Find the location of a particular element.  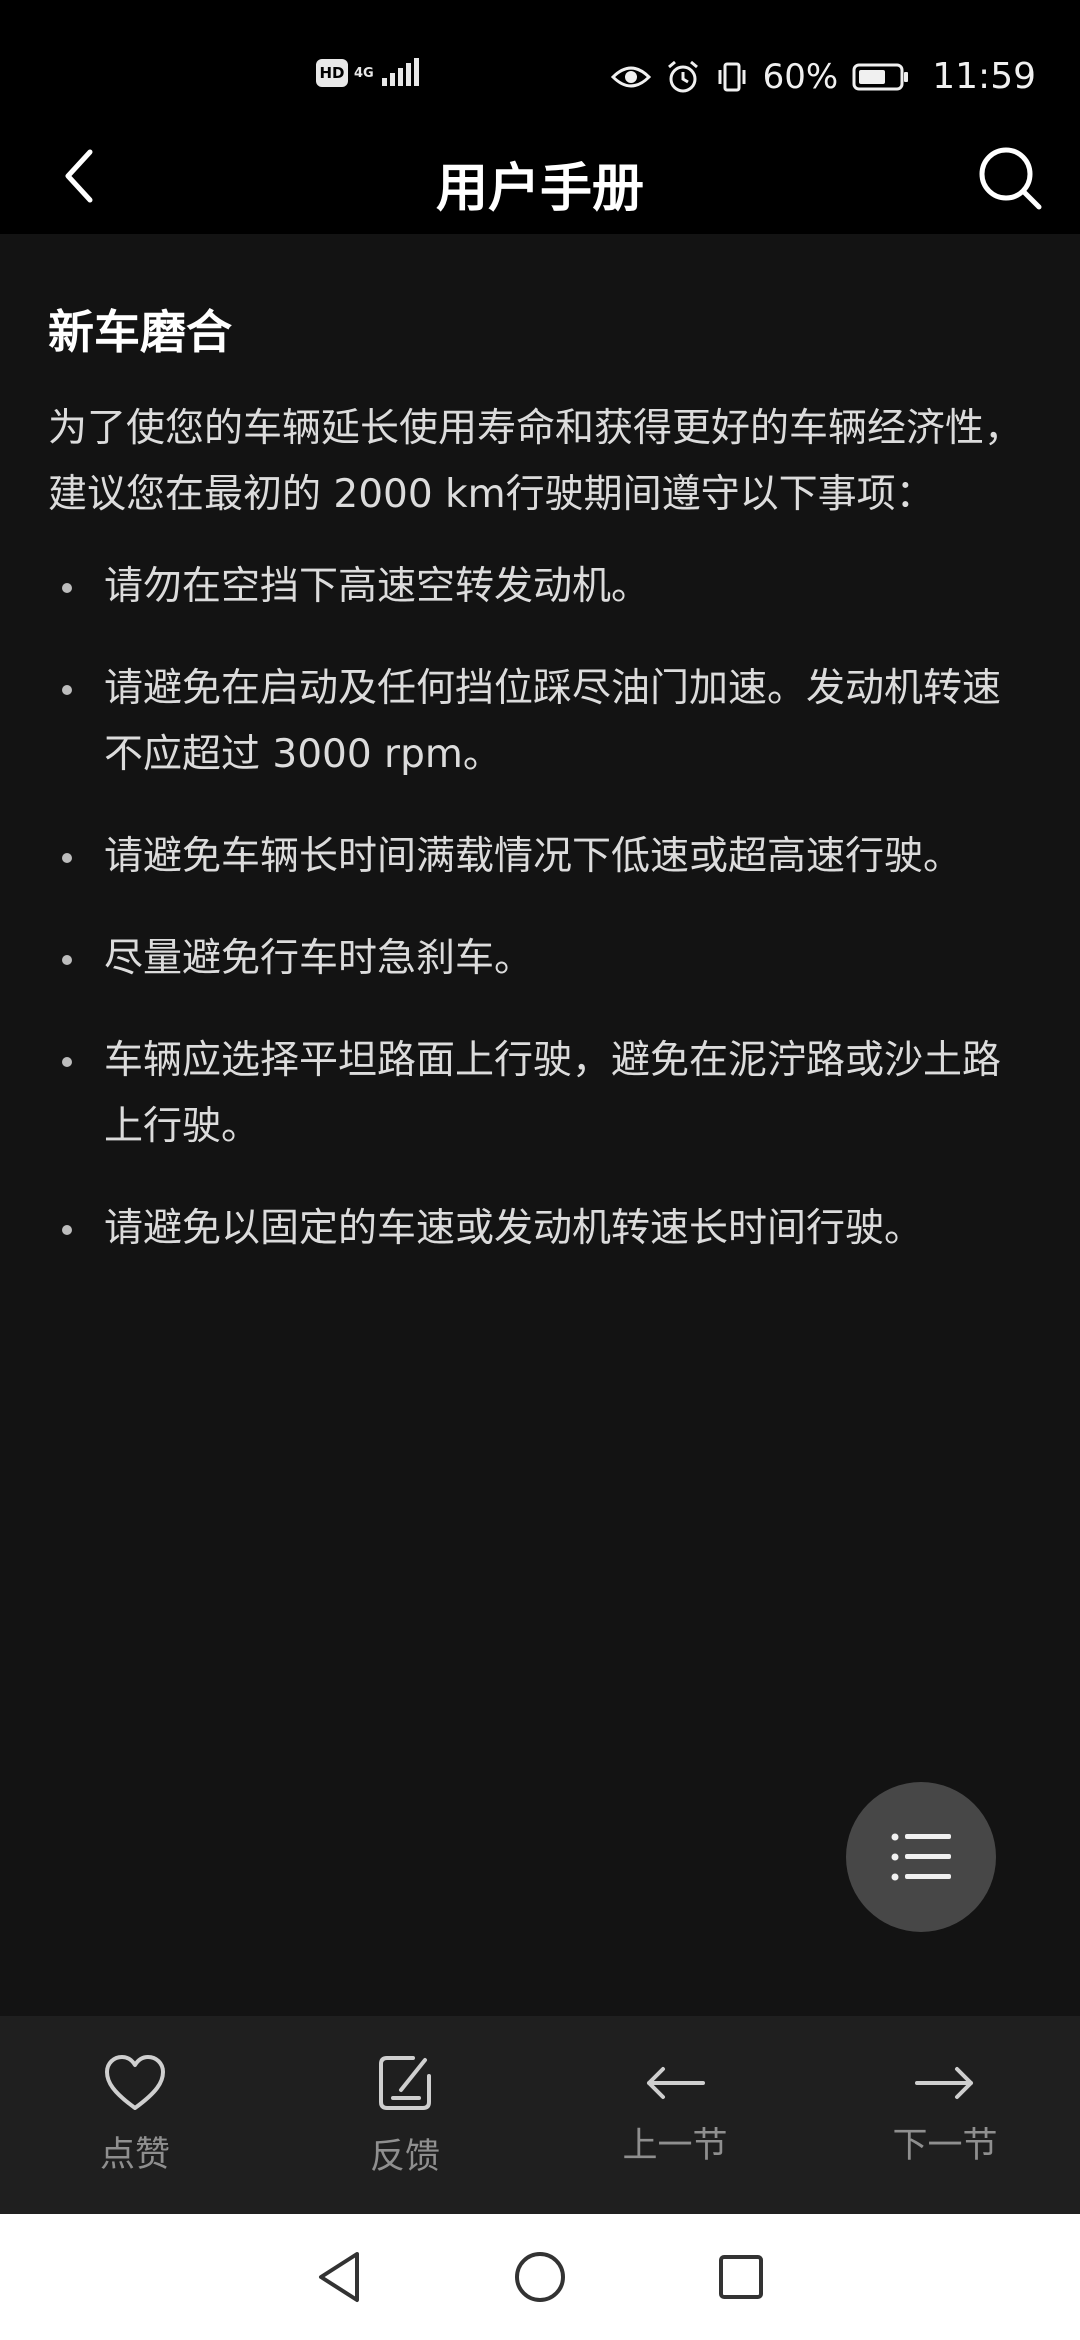

vibrate-icon is located at coordinates (732, 76).